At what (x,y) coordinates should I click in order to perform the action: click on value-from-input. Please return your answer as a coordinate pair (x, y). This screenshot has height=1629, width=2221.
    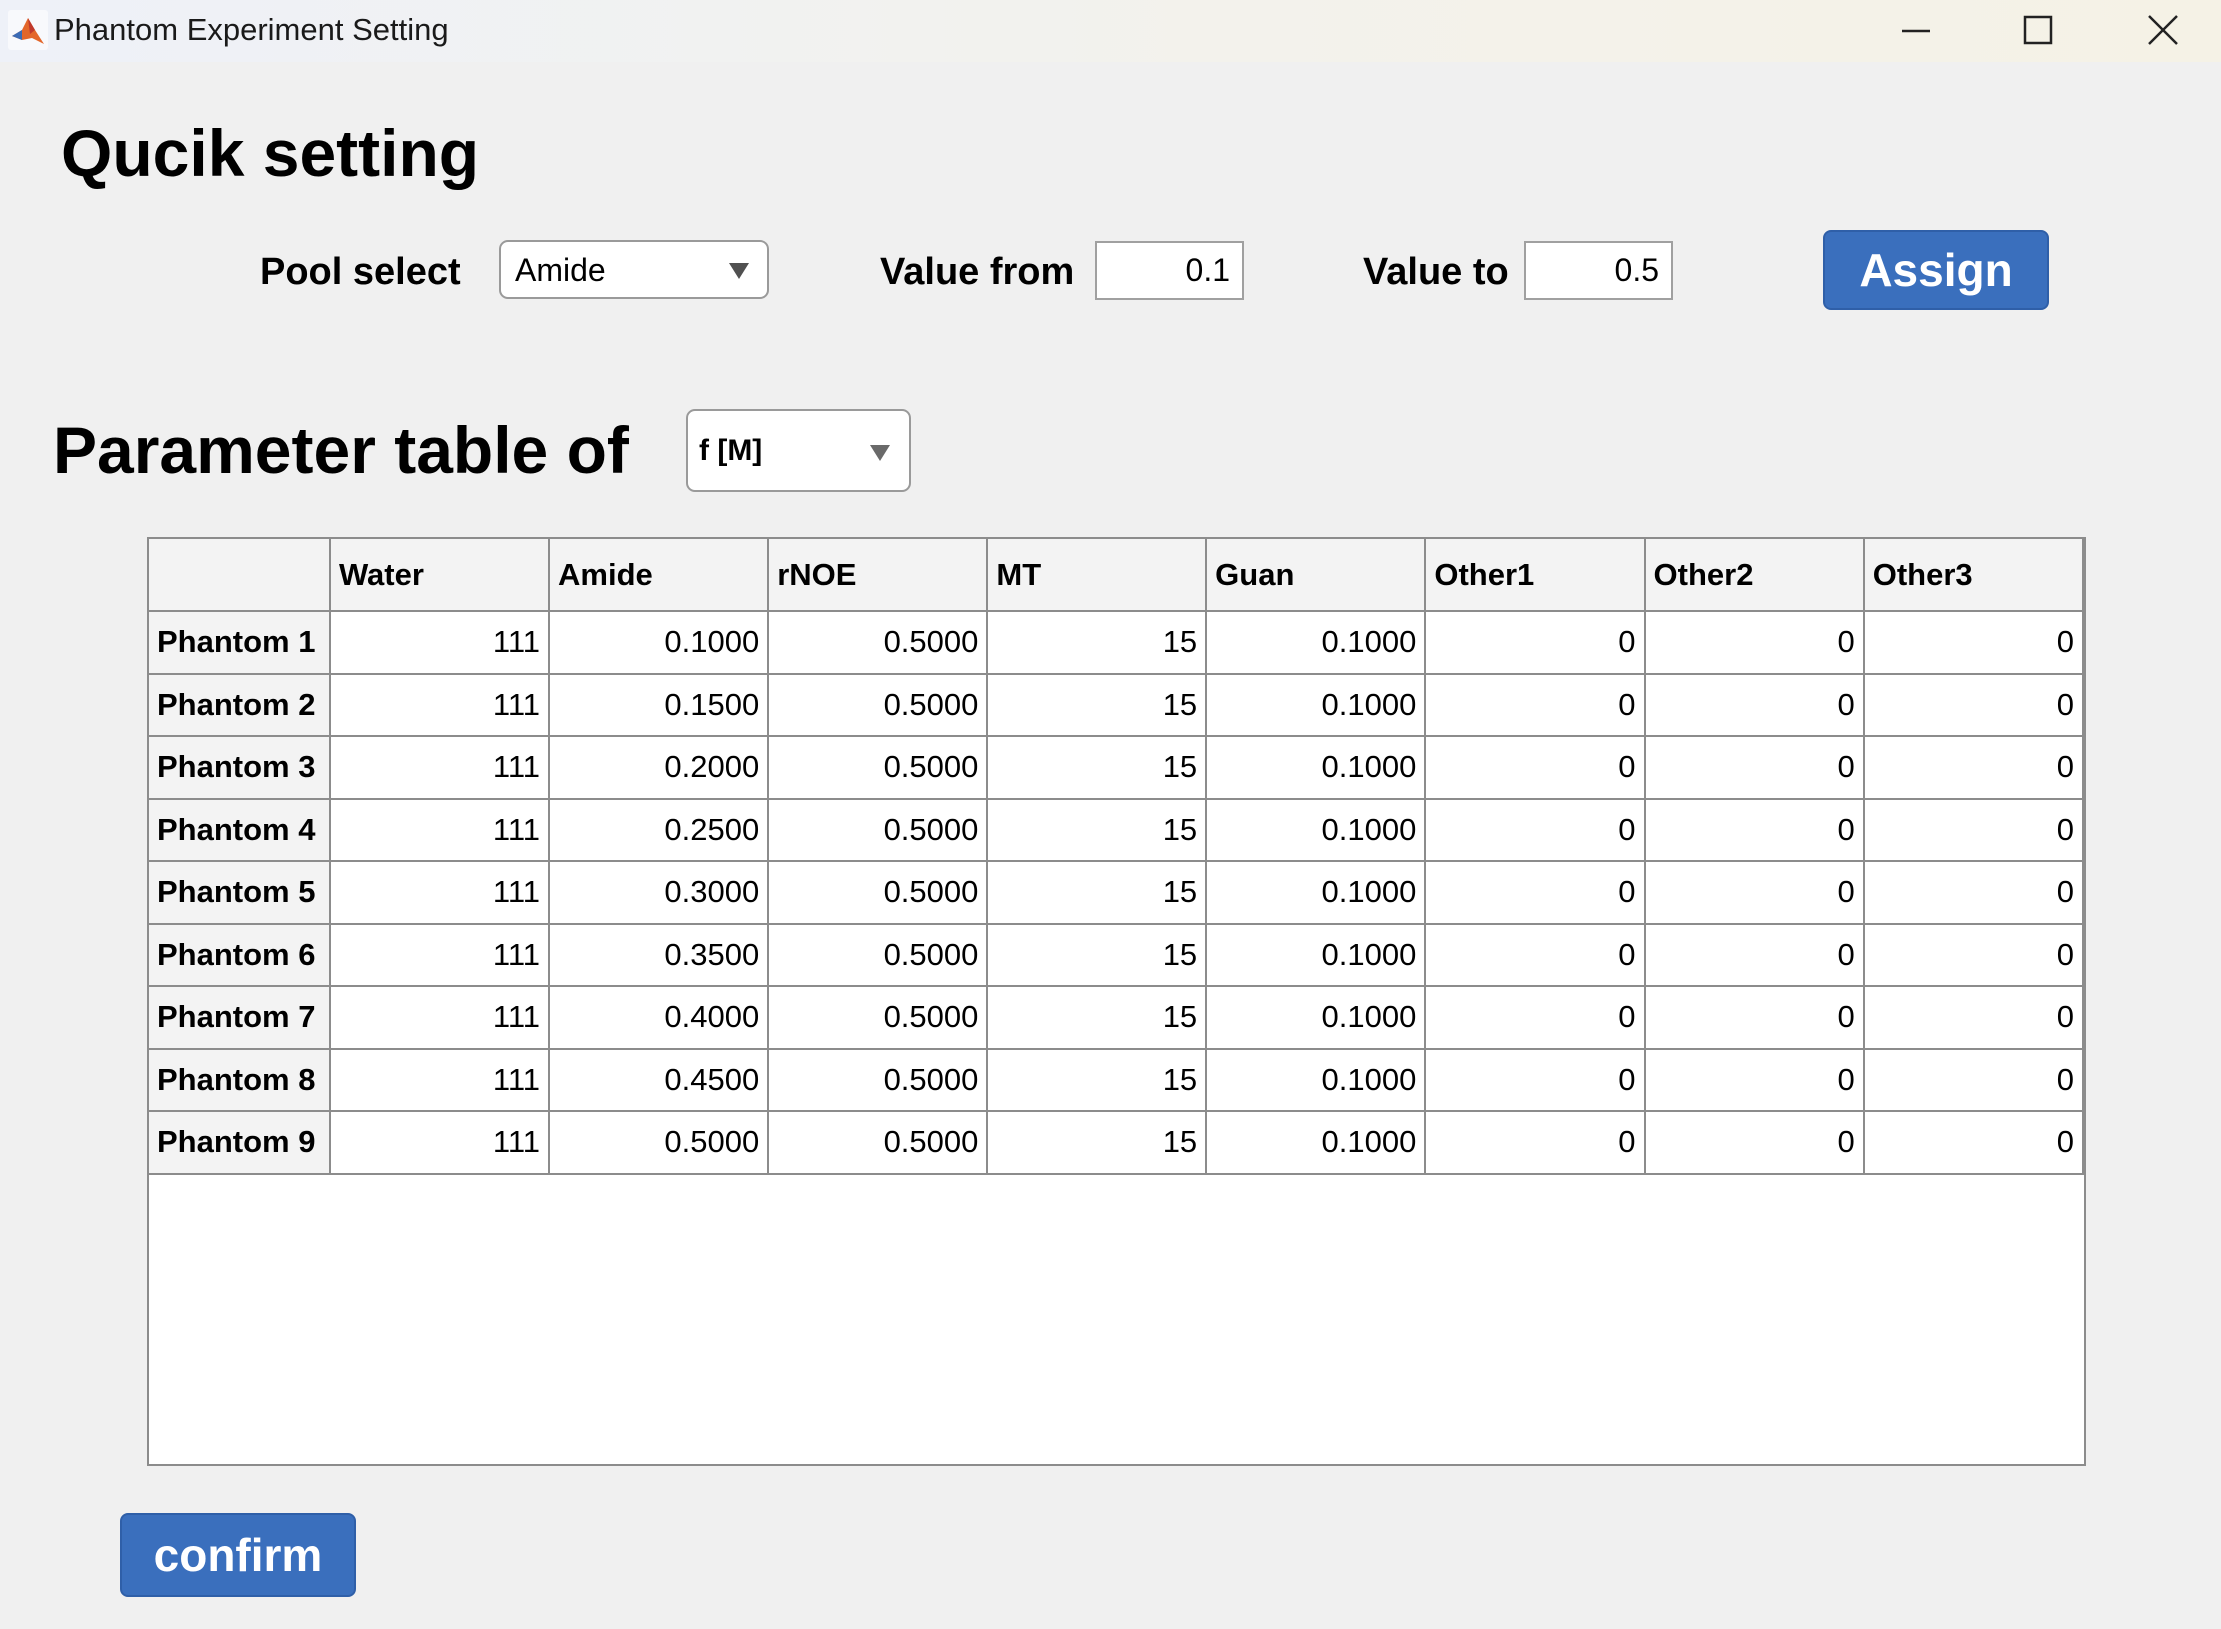
    Looking at the image, I should click on (1169, 270).